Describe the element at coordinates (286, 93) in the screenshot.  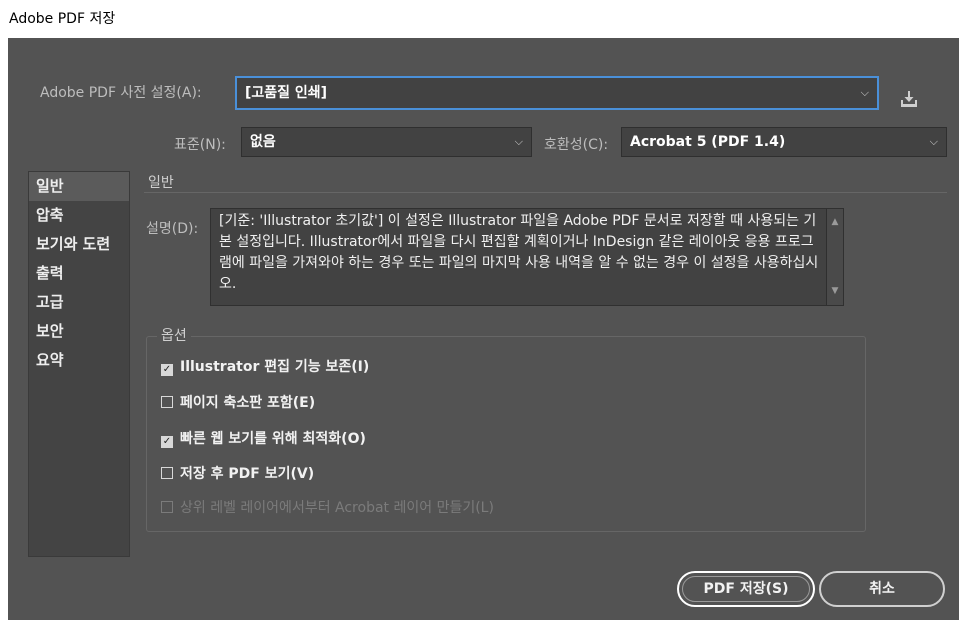
I see `preset-value: [고품질 인쇄]` at that location.